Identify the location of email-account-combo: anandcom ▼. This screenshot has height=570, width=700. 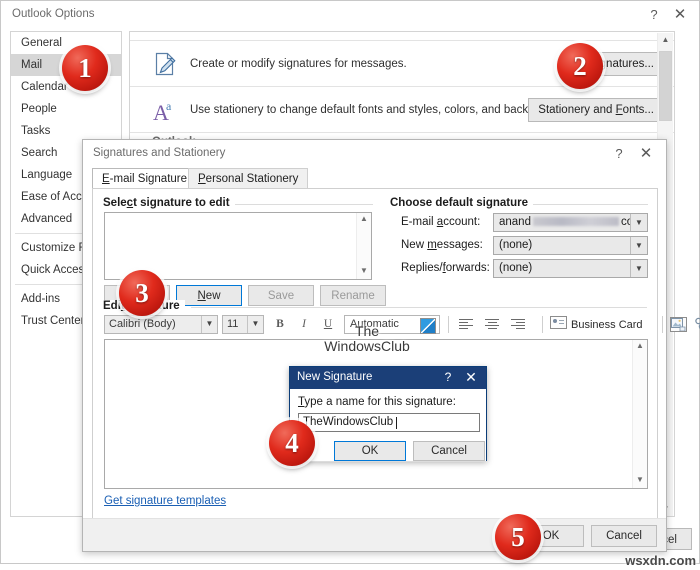
(570, 222).